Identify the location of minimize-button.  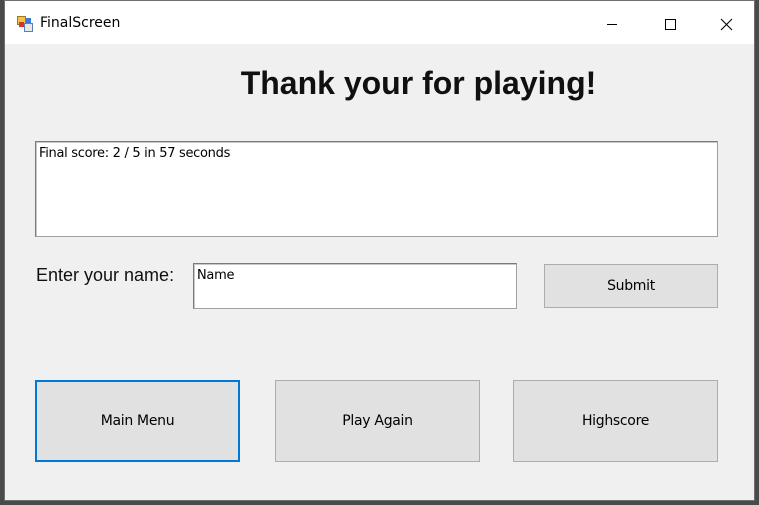
(613, 22).